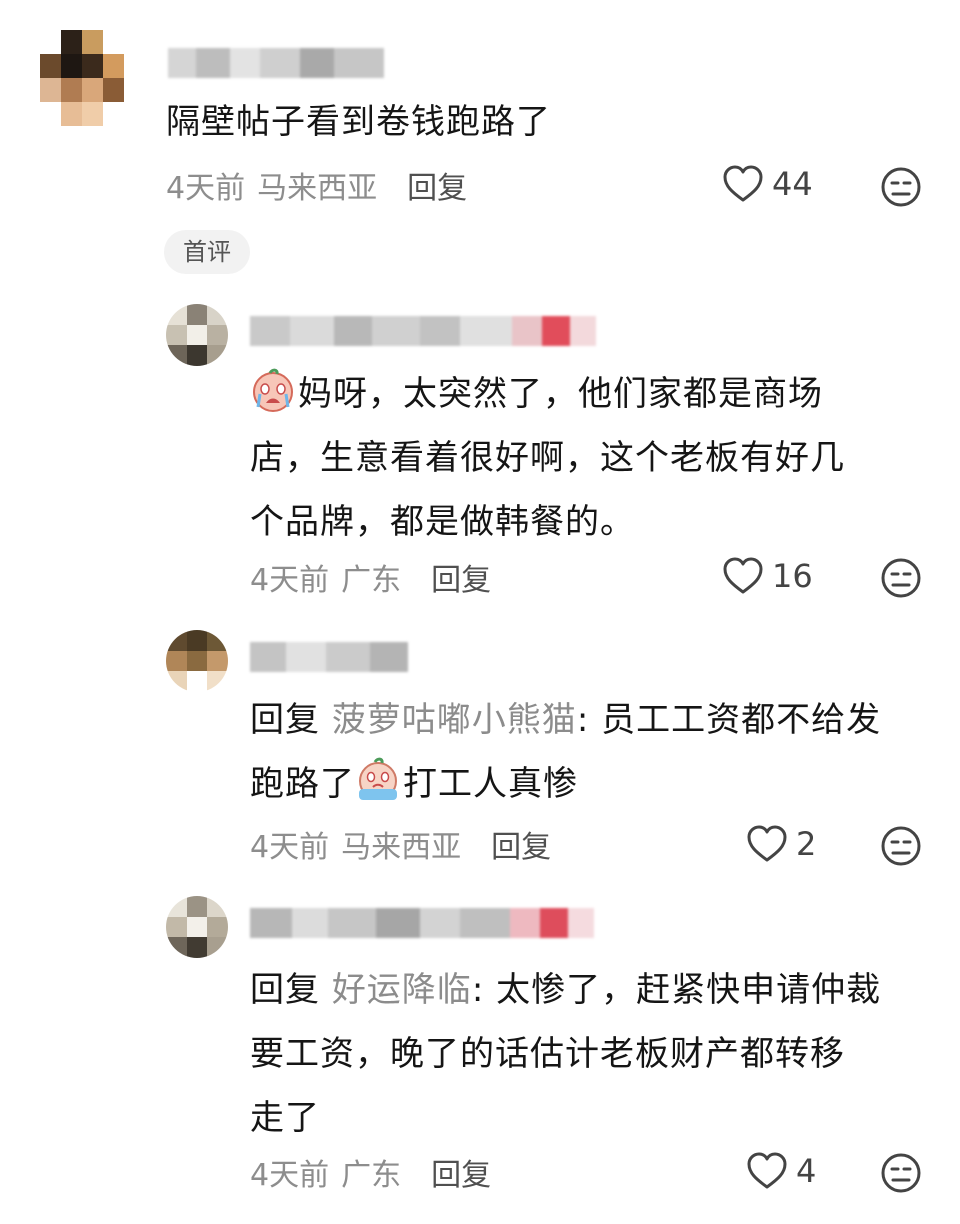  What do you see at coordinates (767, 576) in the screenshot?
I see `like-button: 16` at bounding box center [767, 576].